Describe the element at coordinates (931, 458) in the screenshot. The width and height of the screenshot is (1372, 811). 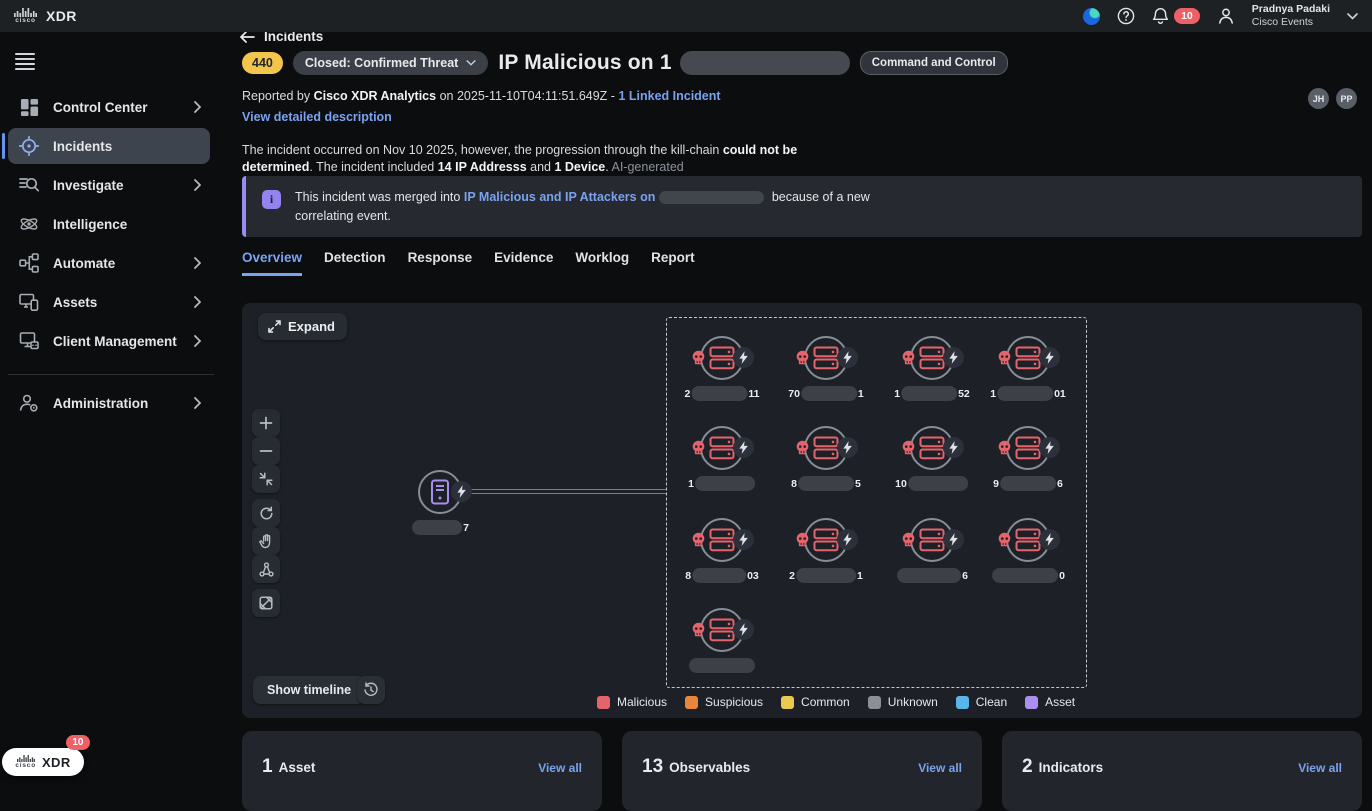
I see `malicious-ip-node: 10` at that location.